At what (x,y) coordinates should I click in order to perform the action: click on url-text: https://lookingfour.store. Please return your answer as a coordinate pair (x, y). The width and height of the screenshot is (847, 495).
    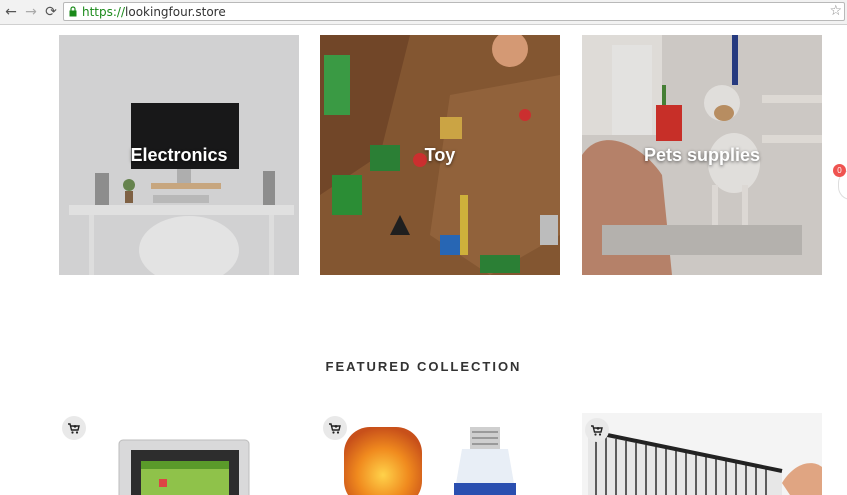
    Looking at the image, I should click on (154, 12).